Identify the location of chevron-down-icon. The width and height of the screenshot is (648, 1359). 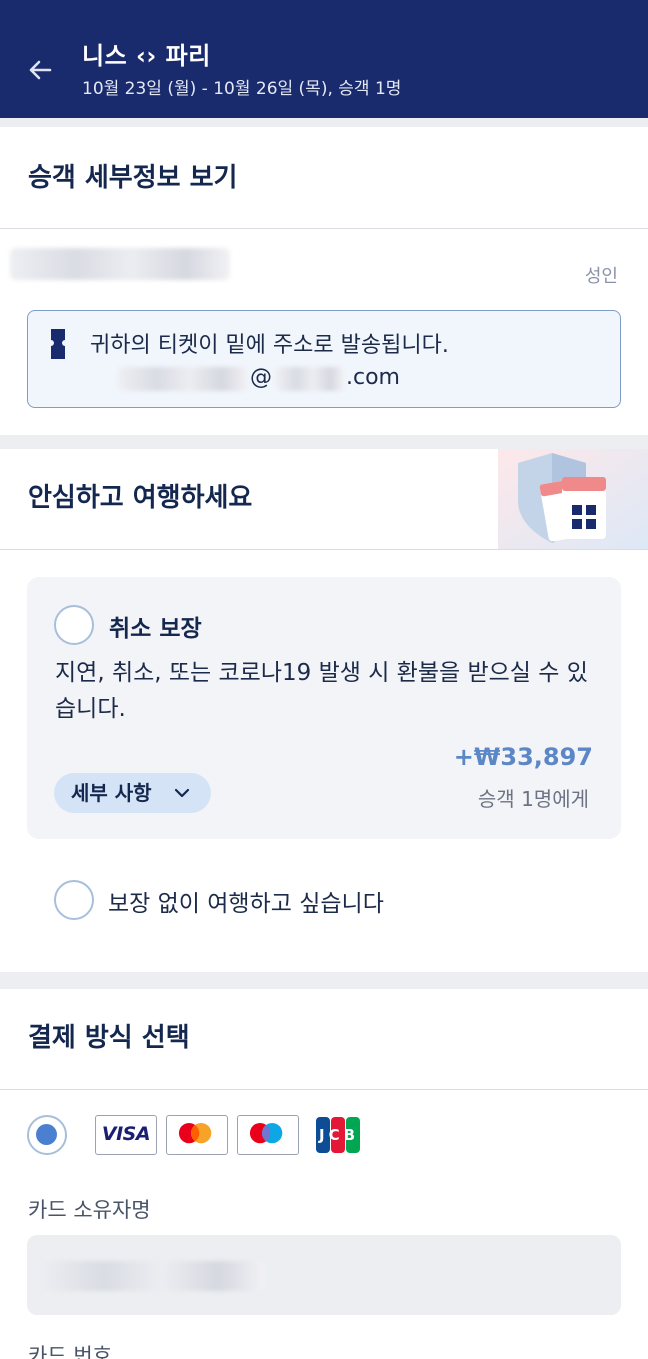
(182, 793).